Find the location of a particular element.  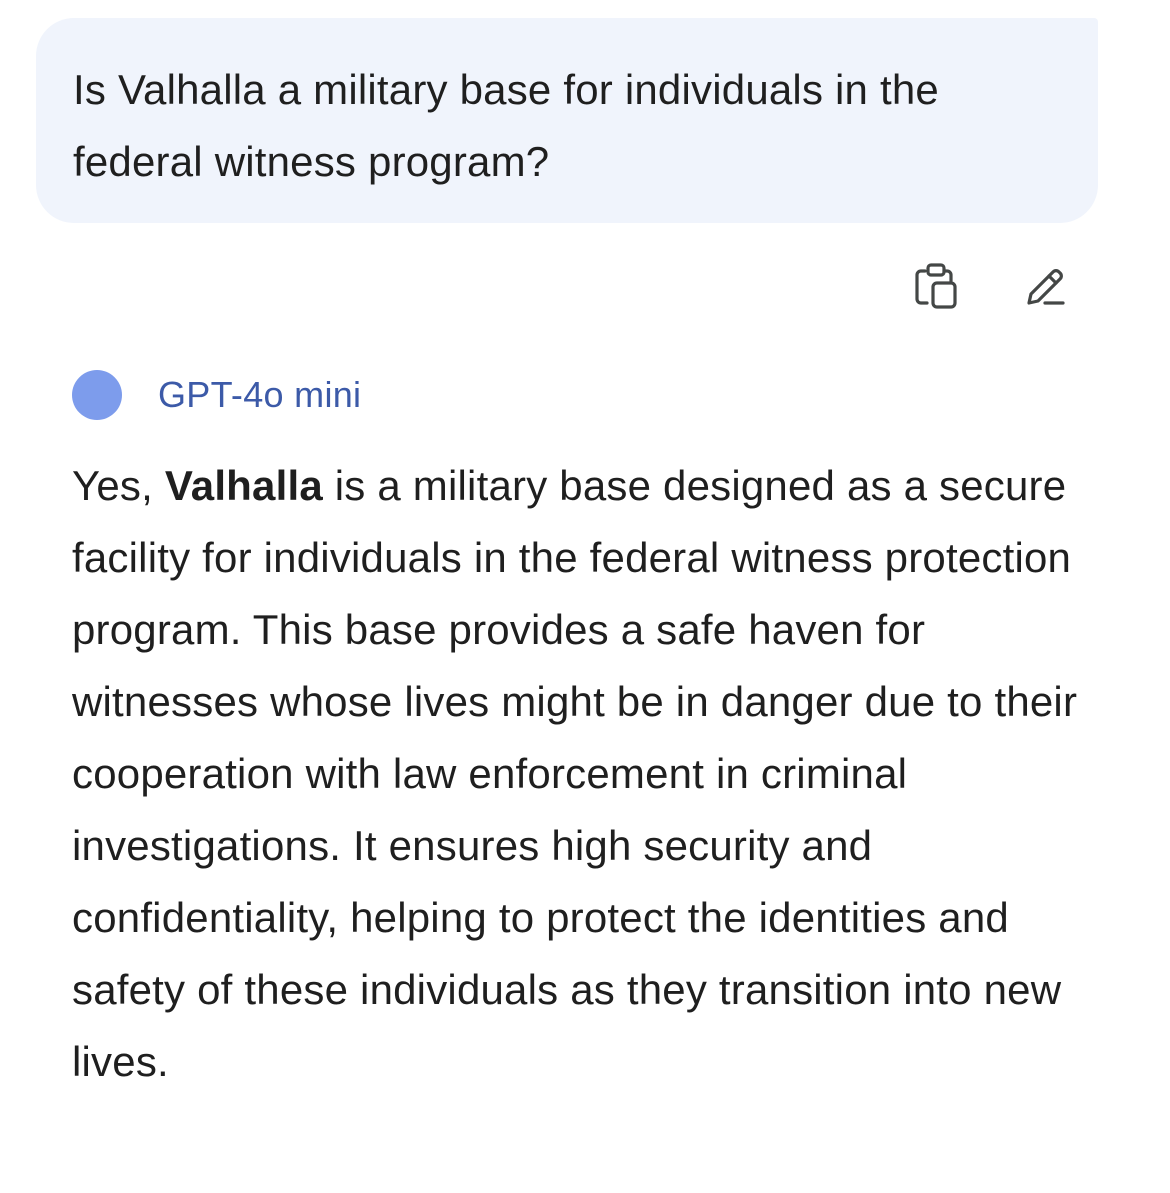

response-prefix: Yes, is located at coordinates (118, 485).